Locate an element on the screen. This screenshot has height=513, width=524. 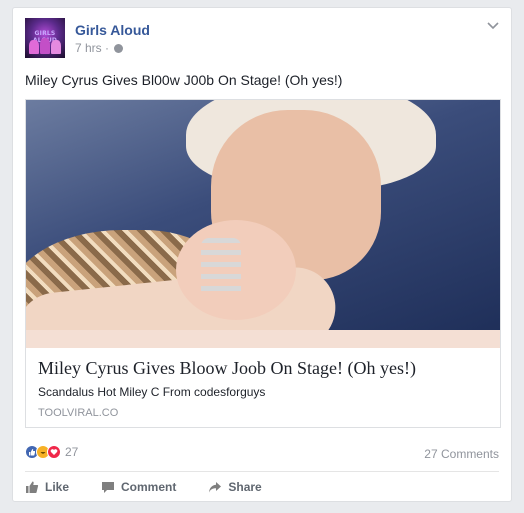
post-actions: Like Comment Share is located at coordinates (159, 487).